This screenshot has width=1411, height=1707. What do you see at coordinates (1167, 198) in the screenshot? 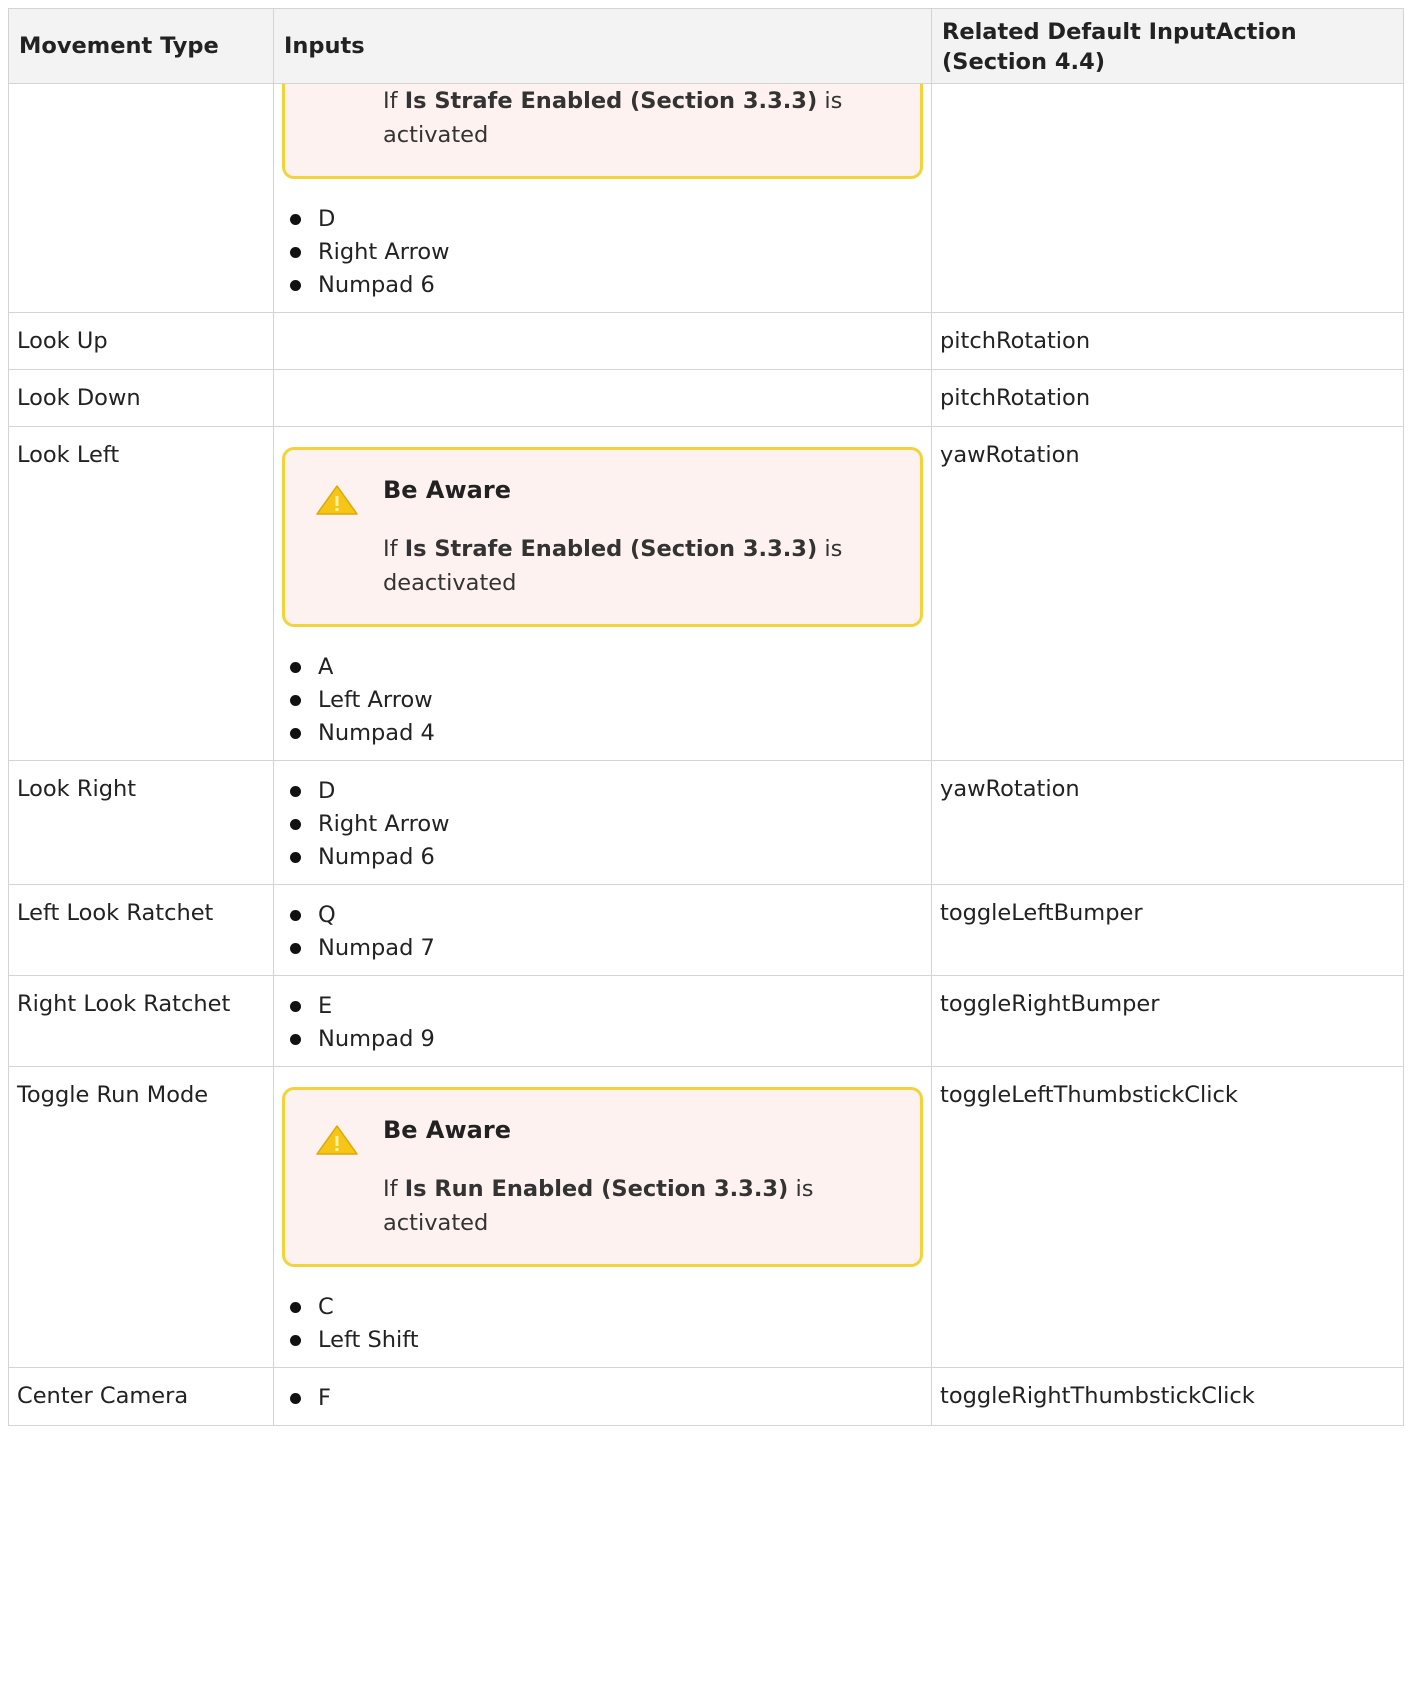
I see `related-action-cell` at bounding box center [1167, 198].